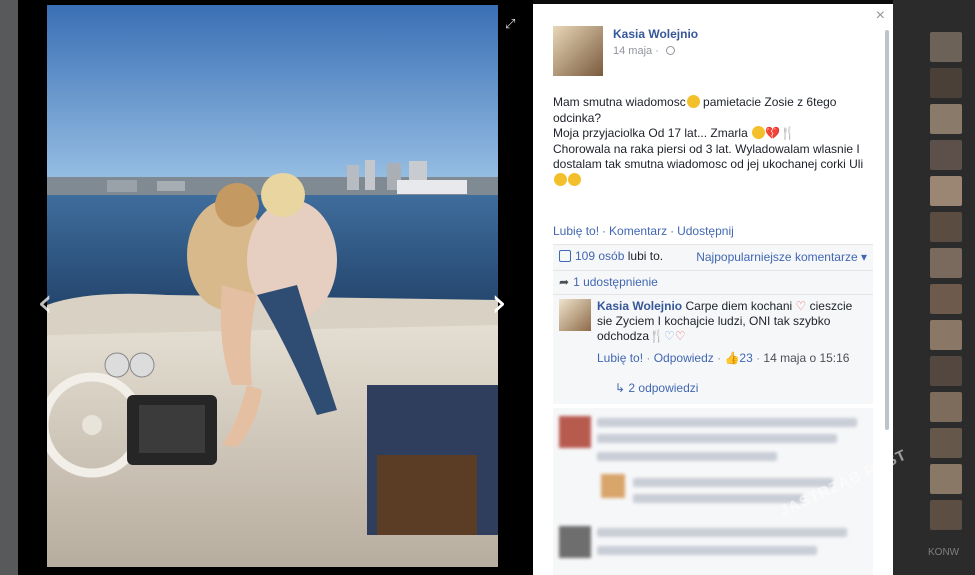  What do you see at coordinates (565, 256) in the screenshot?
I see `thumbs-up-icon` at bounding box center [565, 256].